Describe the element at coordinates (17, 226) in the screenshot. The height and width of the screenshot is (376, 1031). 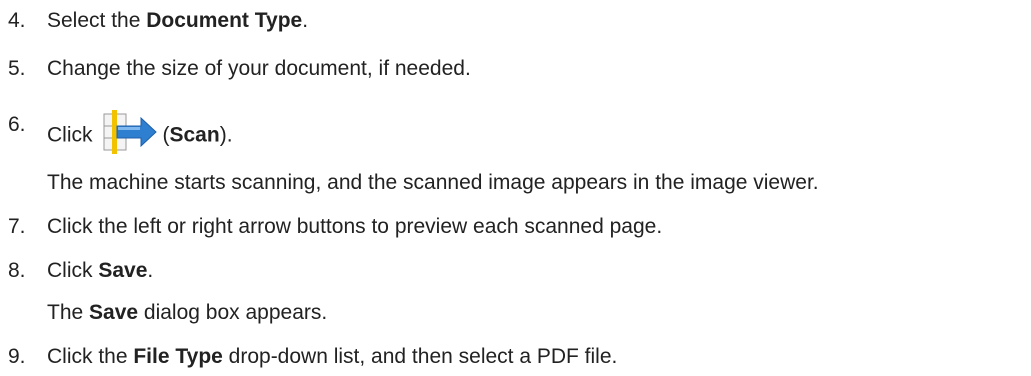
I see `step-number: 7.` at that location.